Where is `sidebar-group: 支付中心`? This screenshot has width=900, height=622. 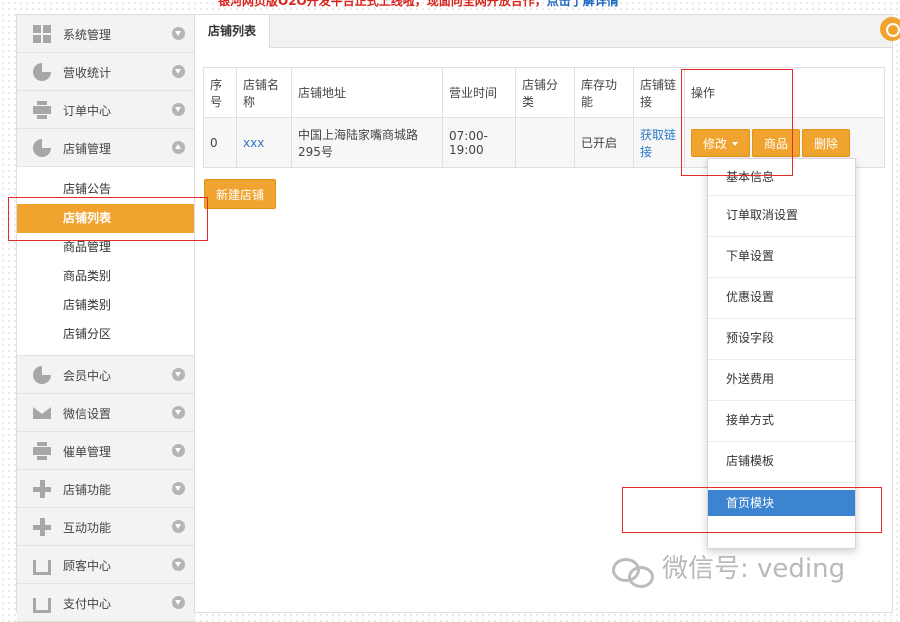 sidebar-group: 支付中心 is located at coordinates (106, 603).